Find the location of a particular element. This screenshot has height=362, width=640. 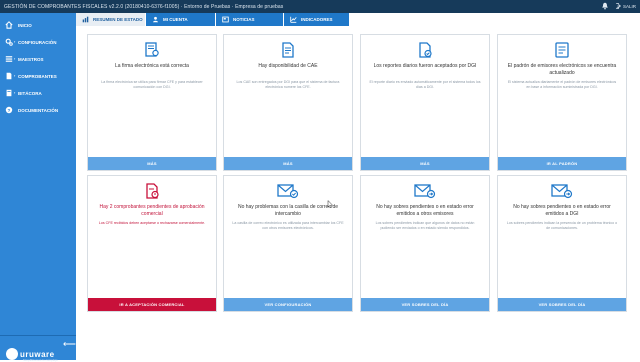

bell-icon is located at coordinates (605, 6).